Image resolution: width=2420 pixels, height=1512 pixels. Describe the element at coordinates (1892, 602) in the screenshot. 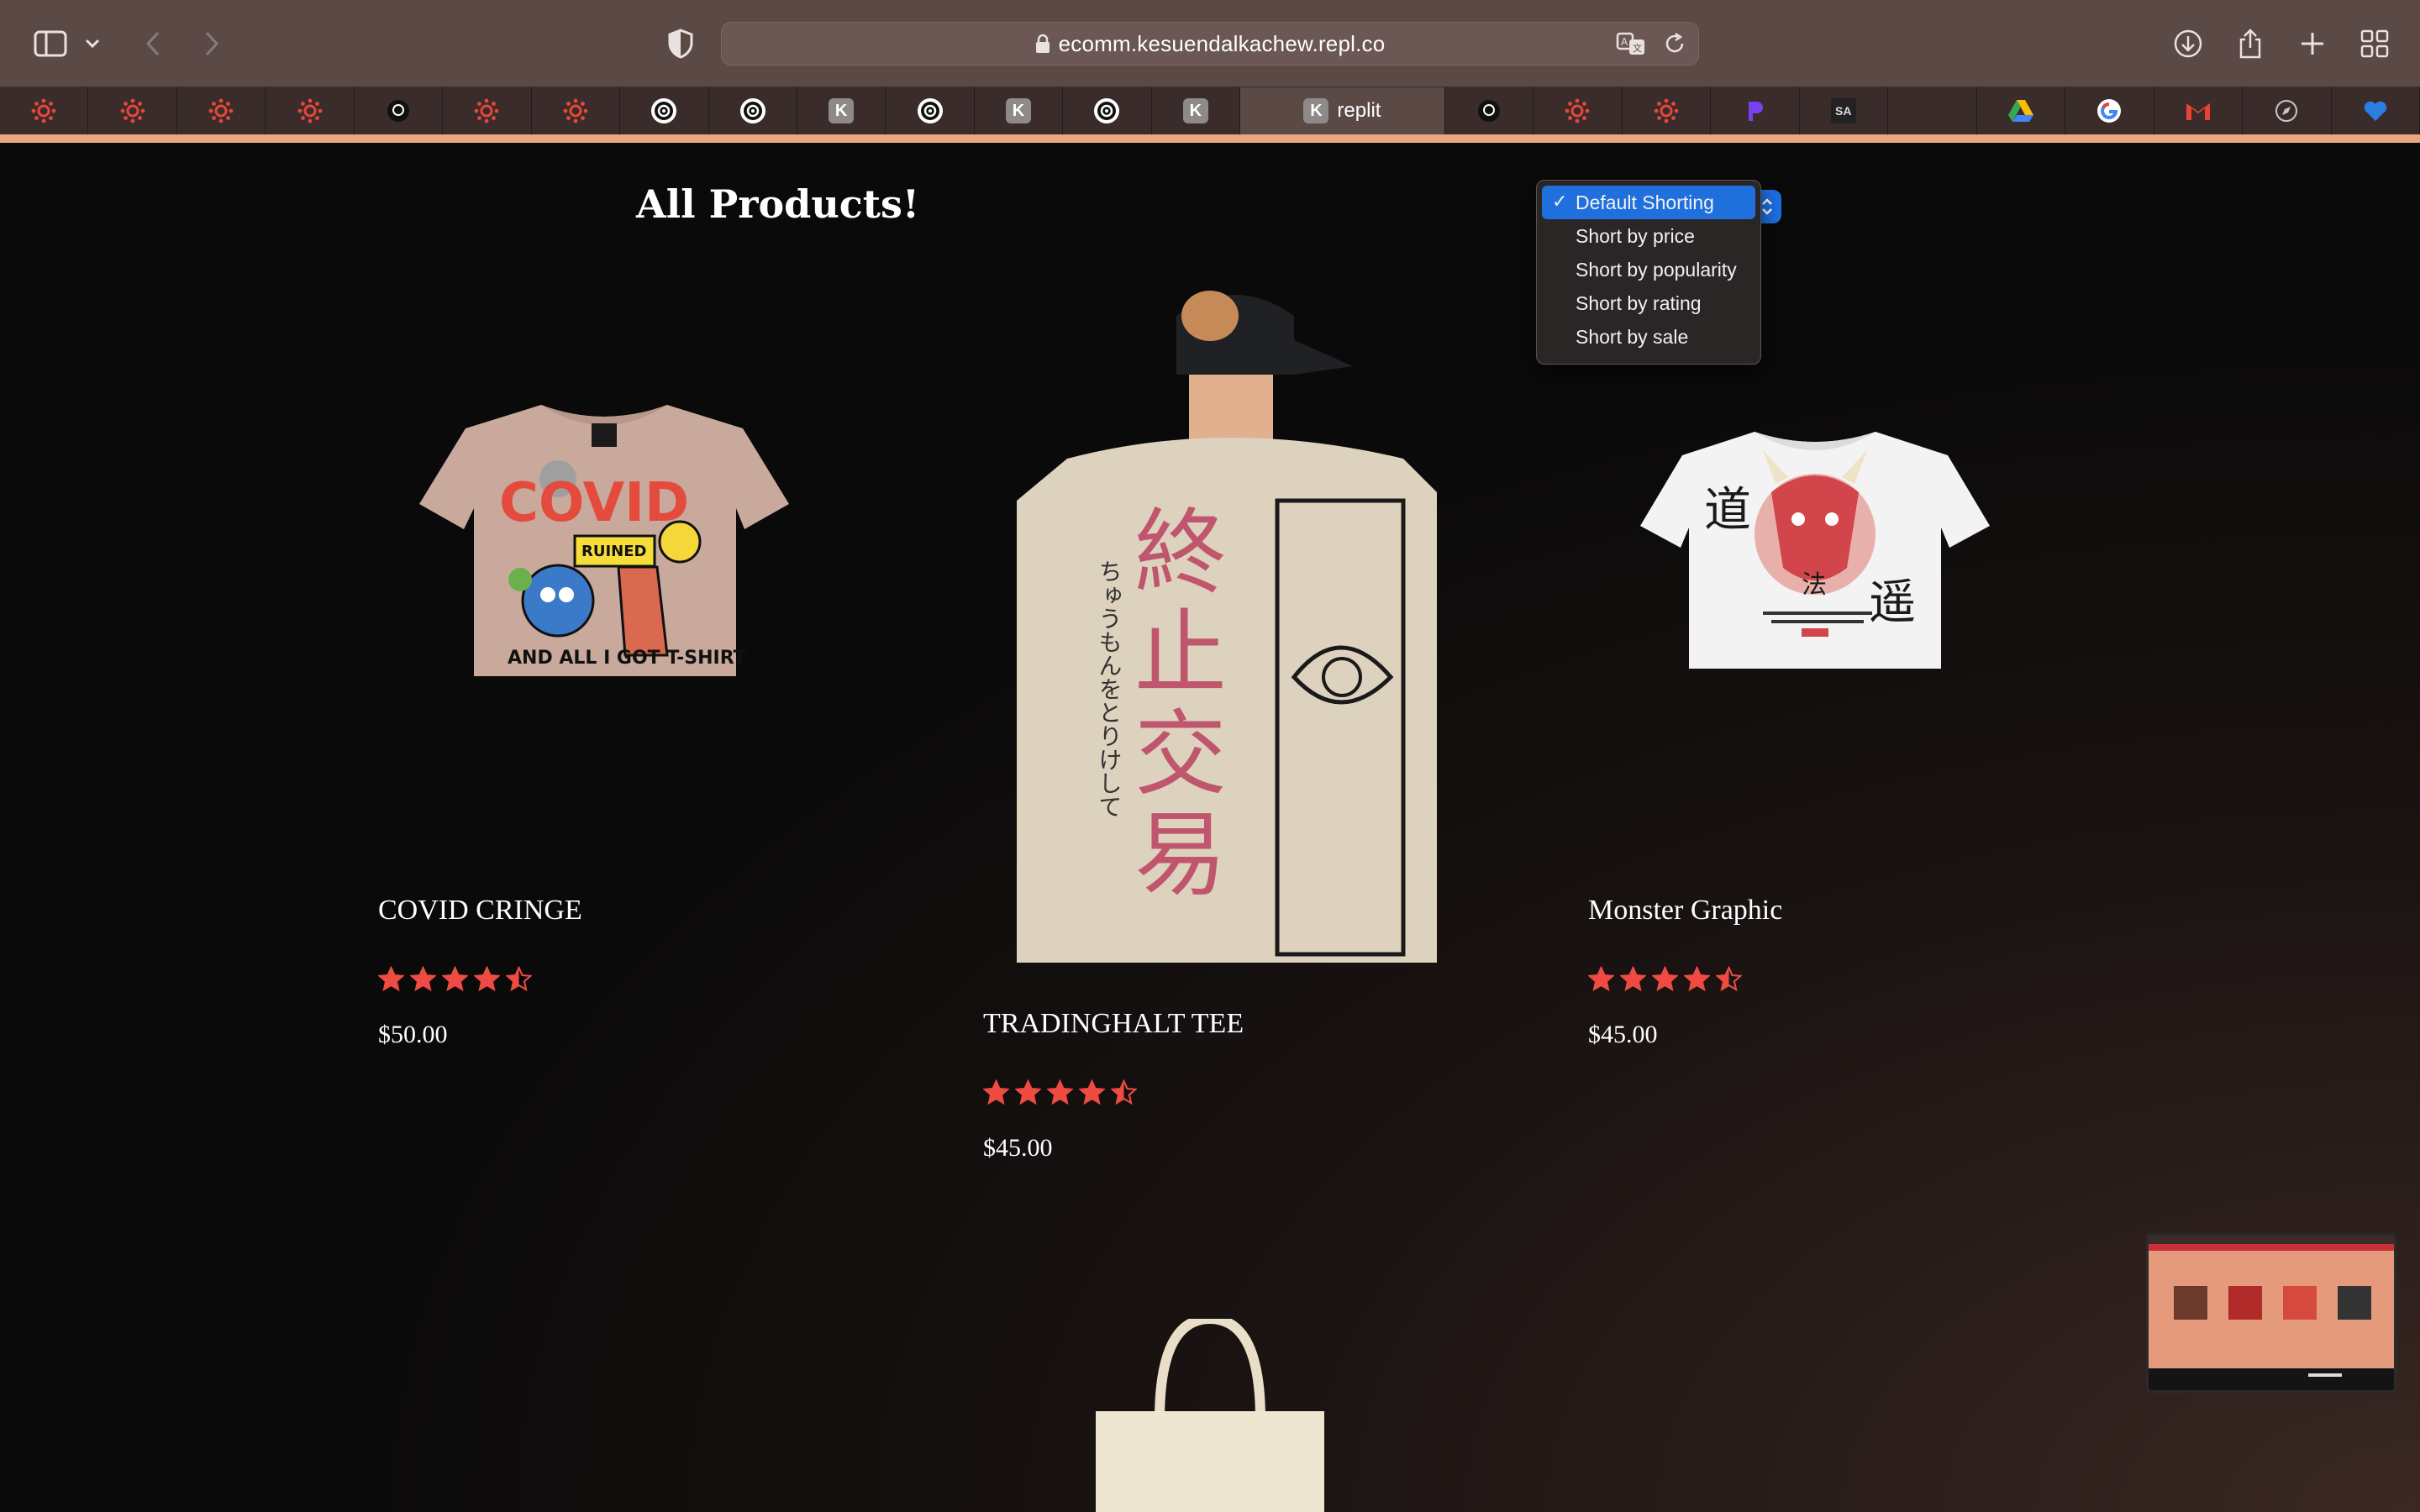

I see `svg-text: 遥` at that location.